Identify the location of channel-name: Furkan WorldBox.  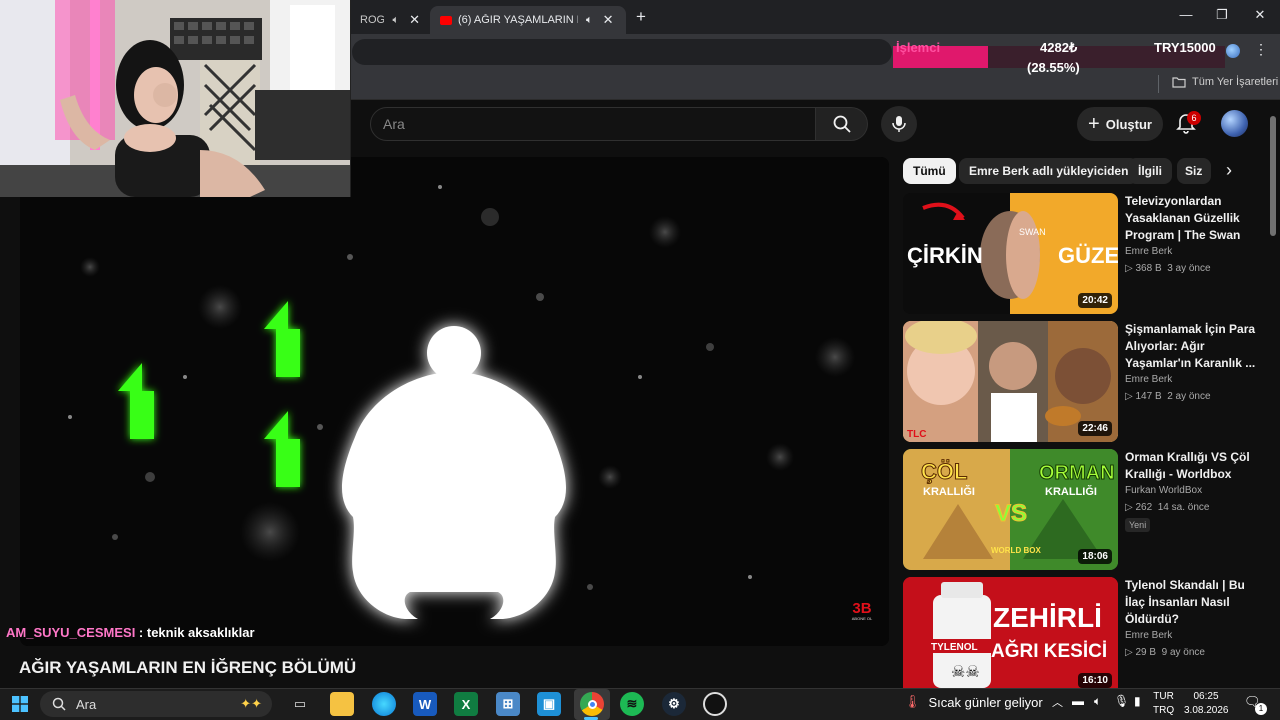
(1163, 490).